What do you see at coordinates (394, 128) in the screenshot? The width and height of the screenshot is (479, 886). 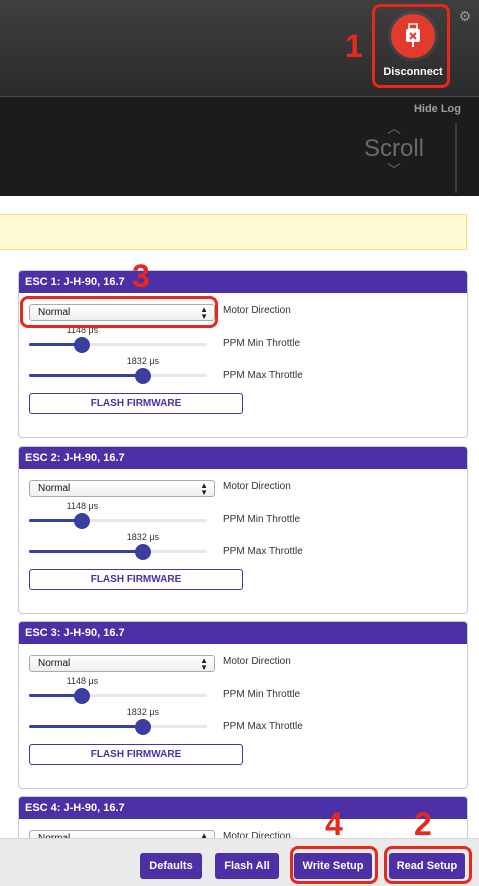 I see `chevron-up-icon: ︿` at bounding box center [394, 128].